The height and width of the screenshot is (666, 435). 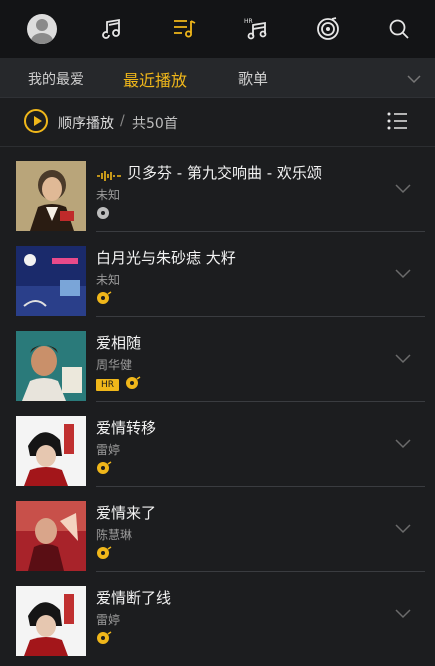 I want to click on song-title: 爱相随, so click(x=119, y=343).